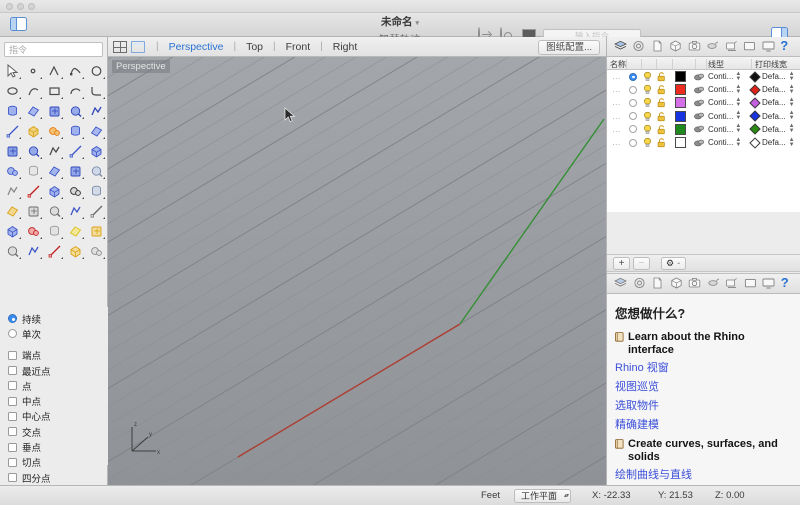 The width and height of the screenshot is (800, 505). I want to click on material-tool-icon, so click(54, 250).